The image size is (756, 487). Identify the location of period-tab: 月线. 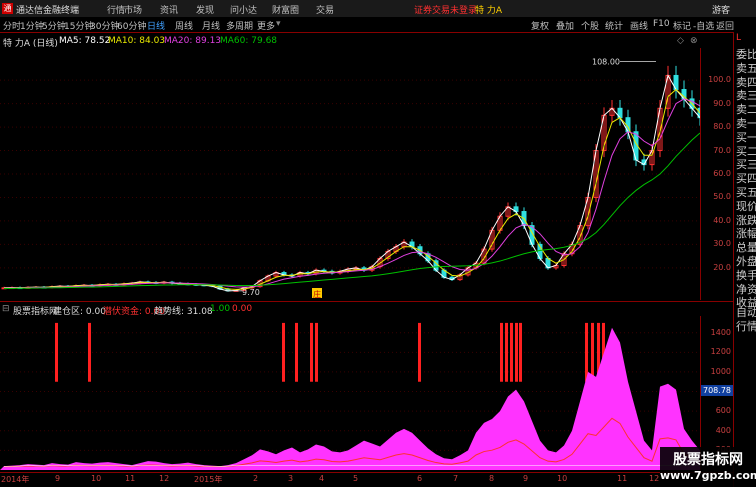
(211, 25).